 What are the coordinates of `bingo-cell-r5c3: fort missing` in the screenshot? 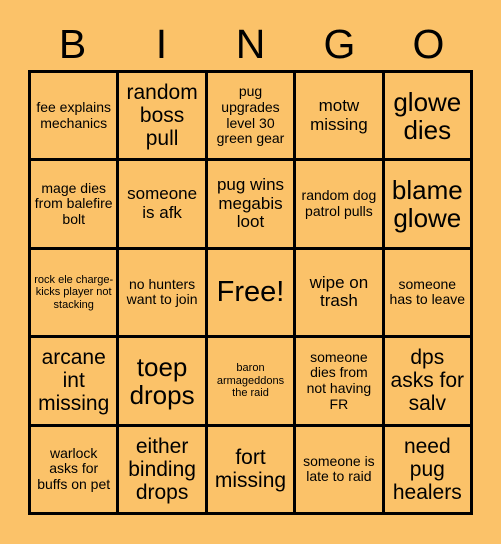 It's located at (252, 470).